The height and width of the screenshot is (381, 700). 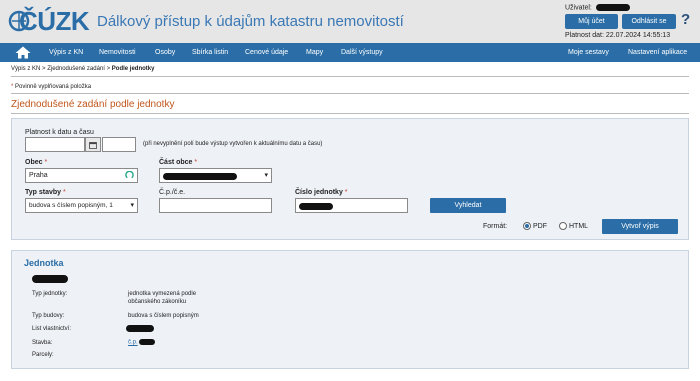 What do you see at coordinates (591, 21) in the screenshot?
I see `my-account-button: Můj účet` at bounding box center [591, 21].